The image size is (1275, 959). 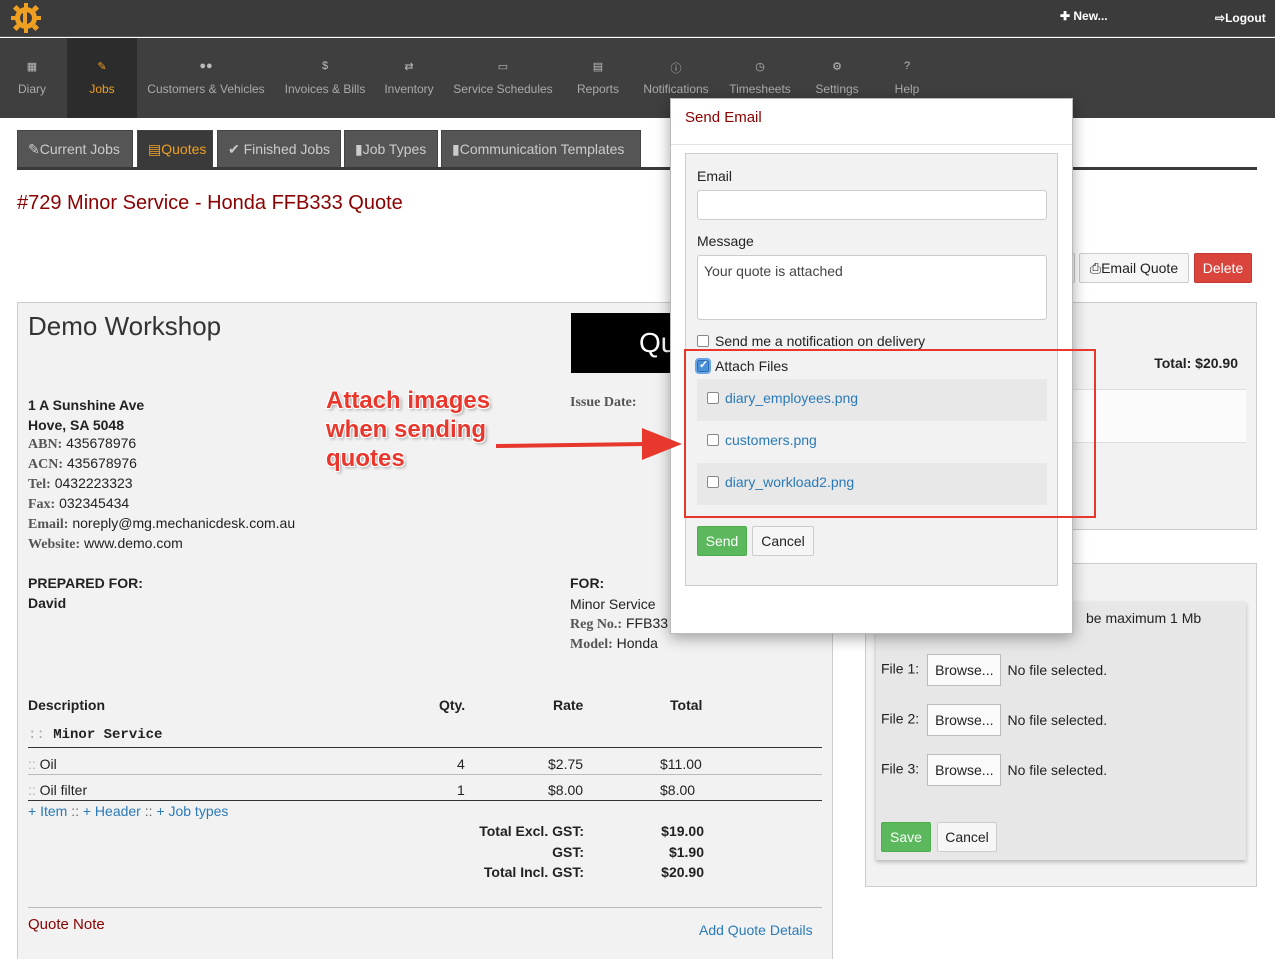 What do you see at coordinates (85, 583) in the screenshot?
I see `prepared-for-label: PREPARED FOR:` at bounding box center [85, 583].